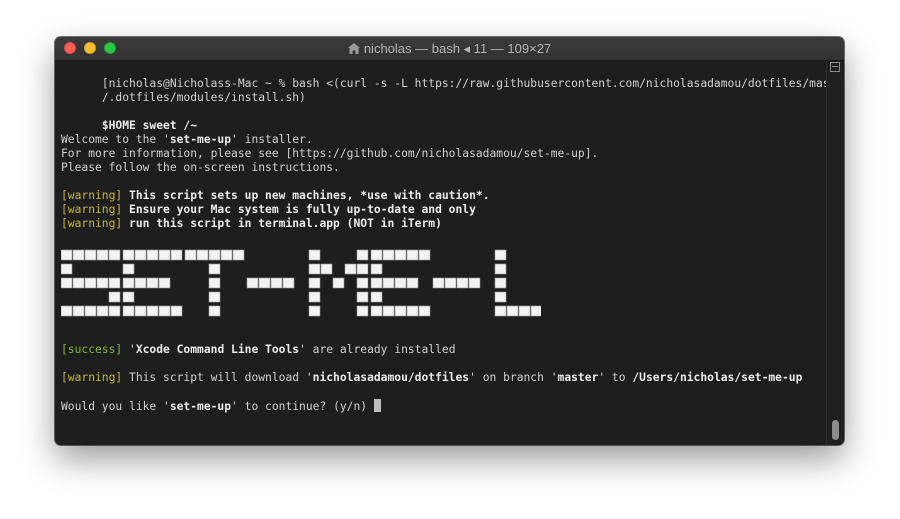 The height and width of the screenshot is (519, 900). What do you see at coordinates (377, 349) in the screenshot?
I see `output-text: ' are already installed` at bounding box center [377, 349].